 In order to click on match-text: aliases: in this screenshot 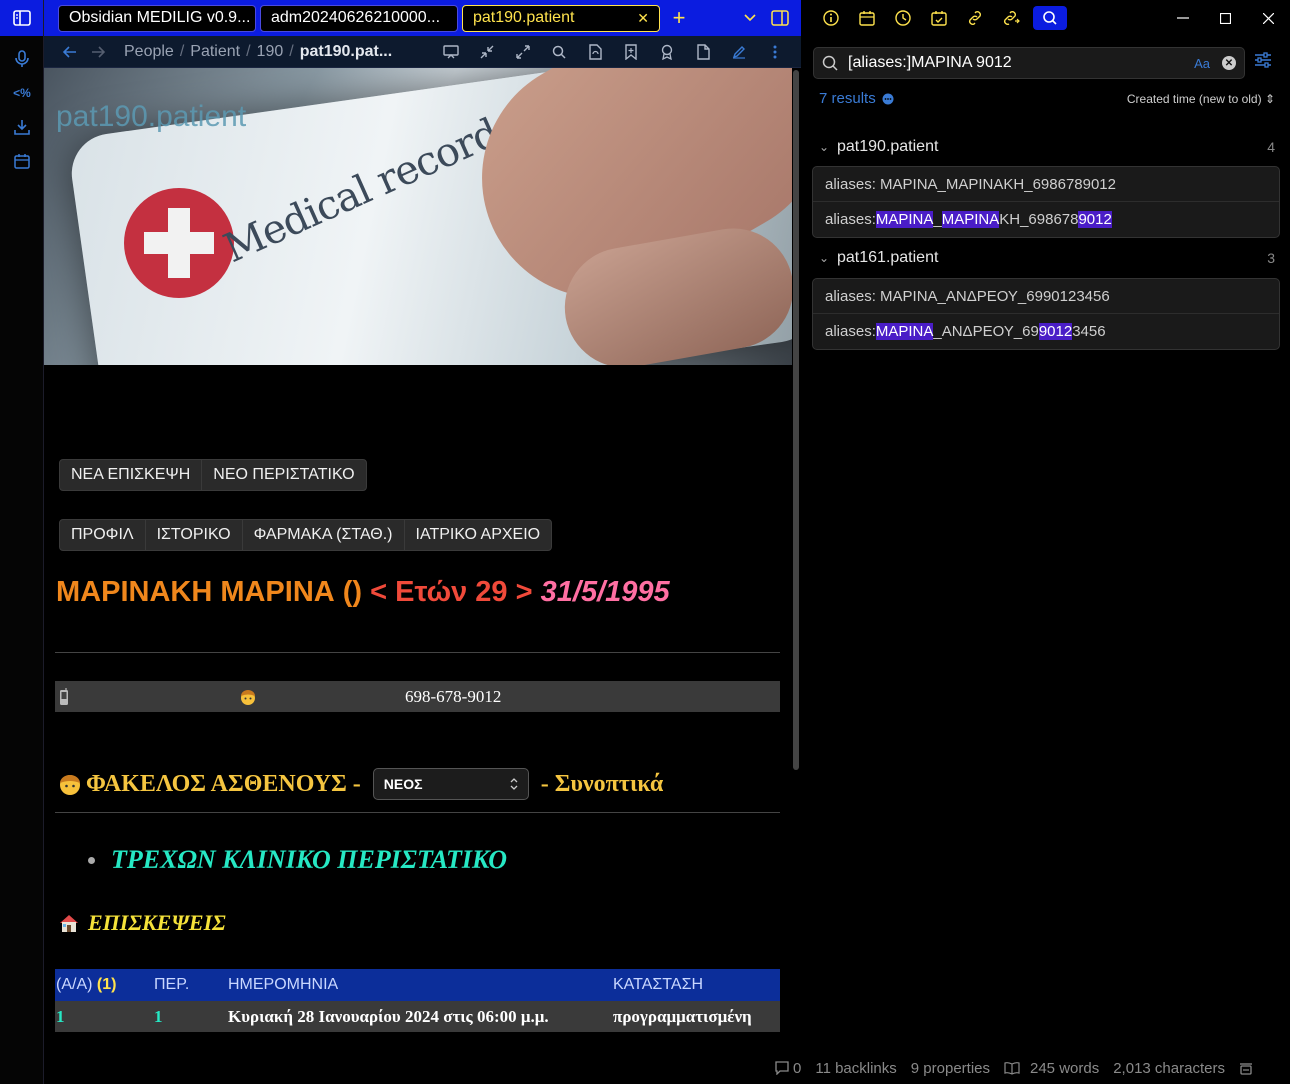, I will do `click(850, 331)`.